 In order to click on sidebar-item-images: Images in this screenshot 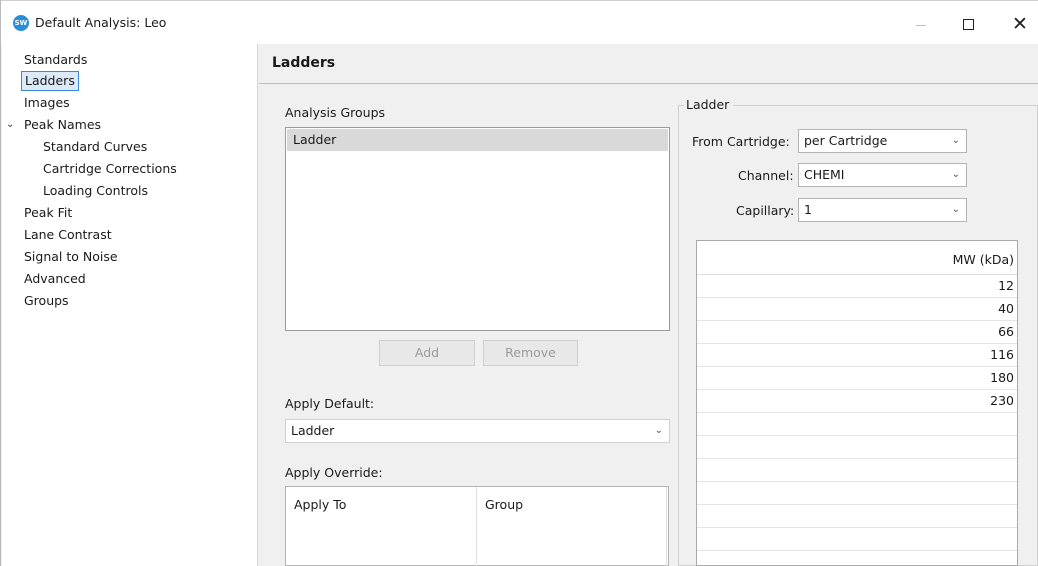, I will do `click(47, 103)`.